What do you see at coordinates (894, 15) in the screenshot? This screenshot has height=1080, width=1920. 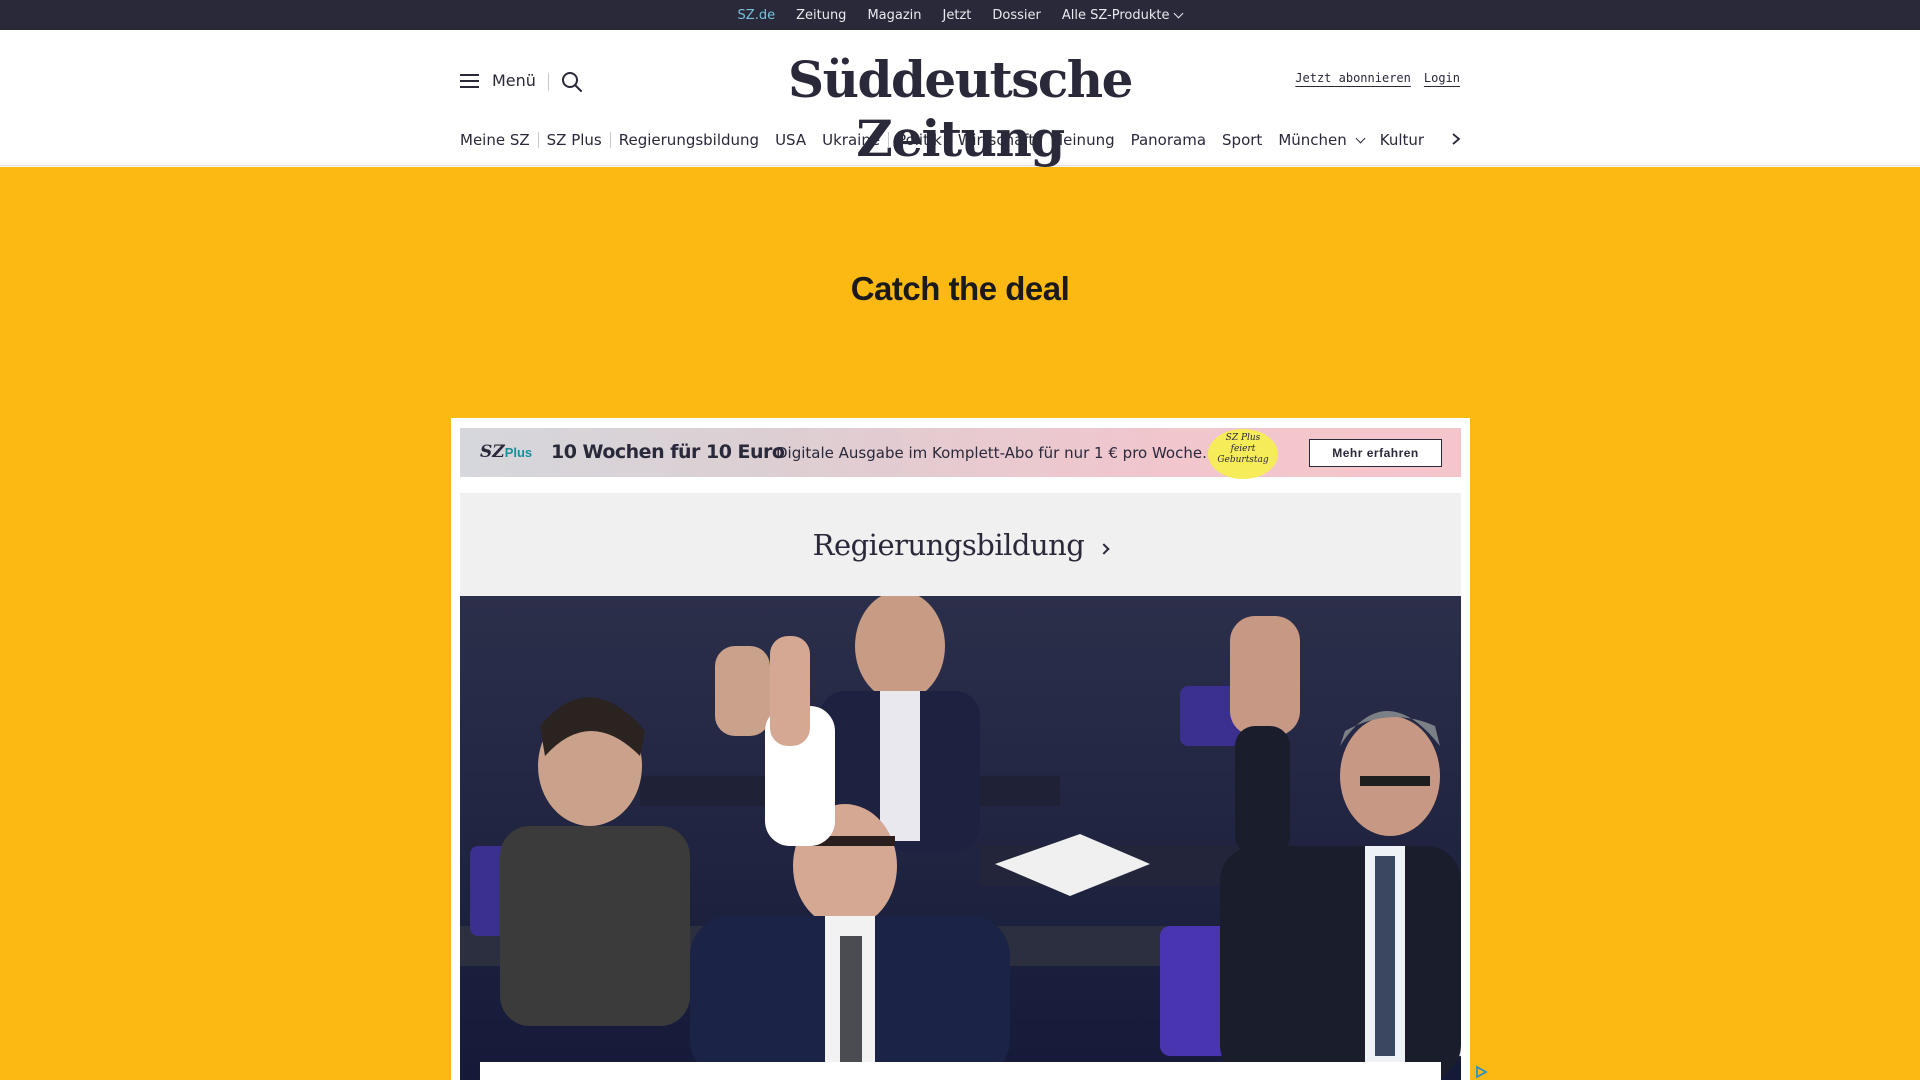 I see `product-link-magazin: Magazin` at bounding box center [894, 15].